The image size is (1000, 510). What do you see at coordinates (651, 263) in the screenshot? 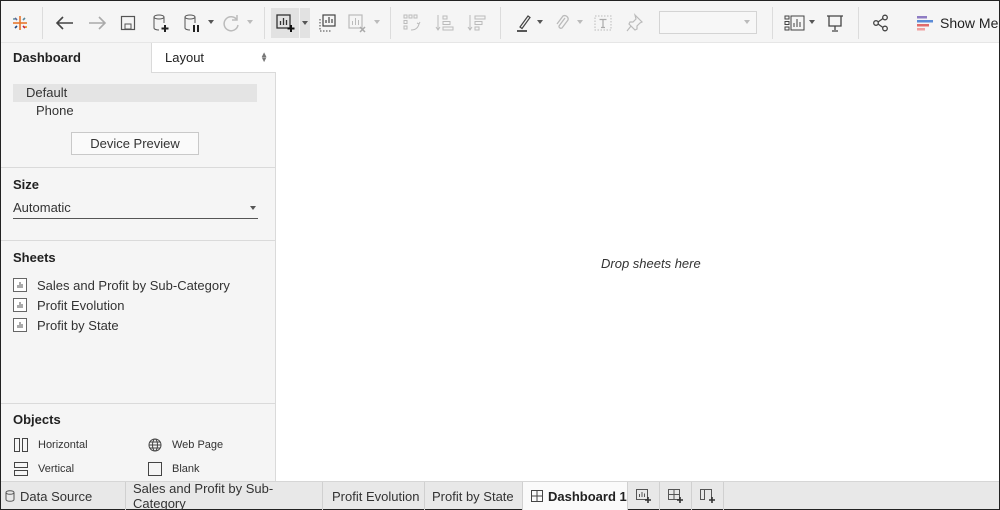
I see `drop-sheets-hint: Drop sheets here` at bounding box center [651, 263].